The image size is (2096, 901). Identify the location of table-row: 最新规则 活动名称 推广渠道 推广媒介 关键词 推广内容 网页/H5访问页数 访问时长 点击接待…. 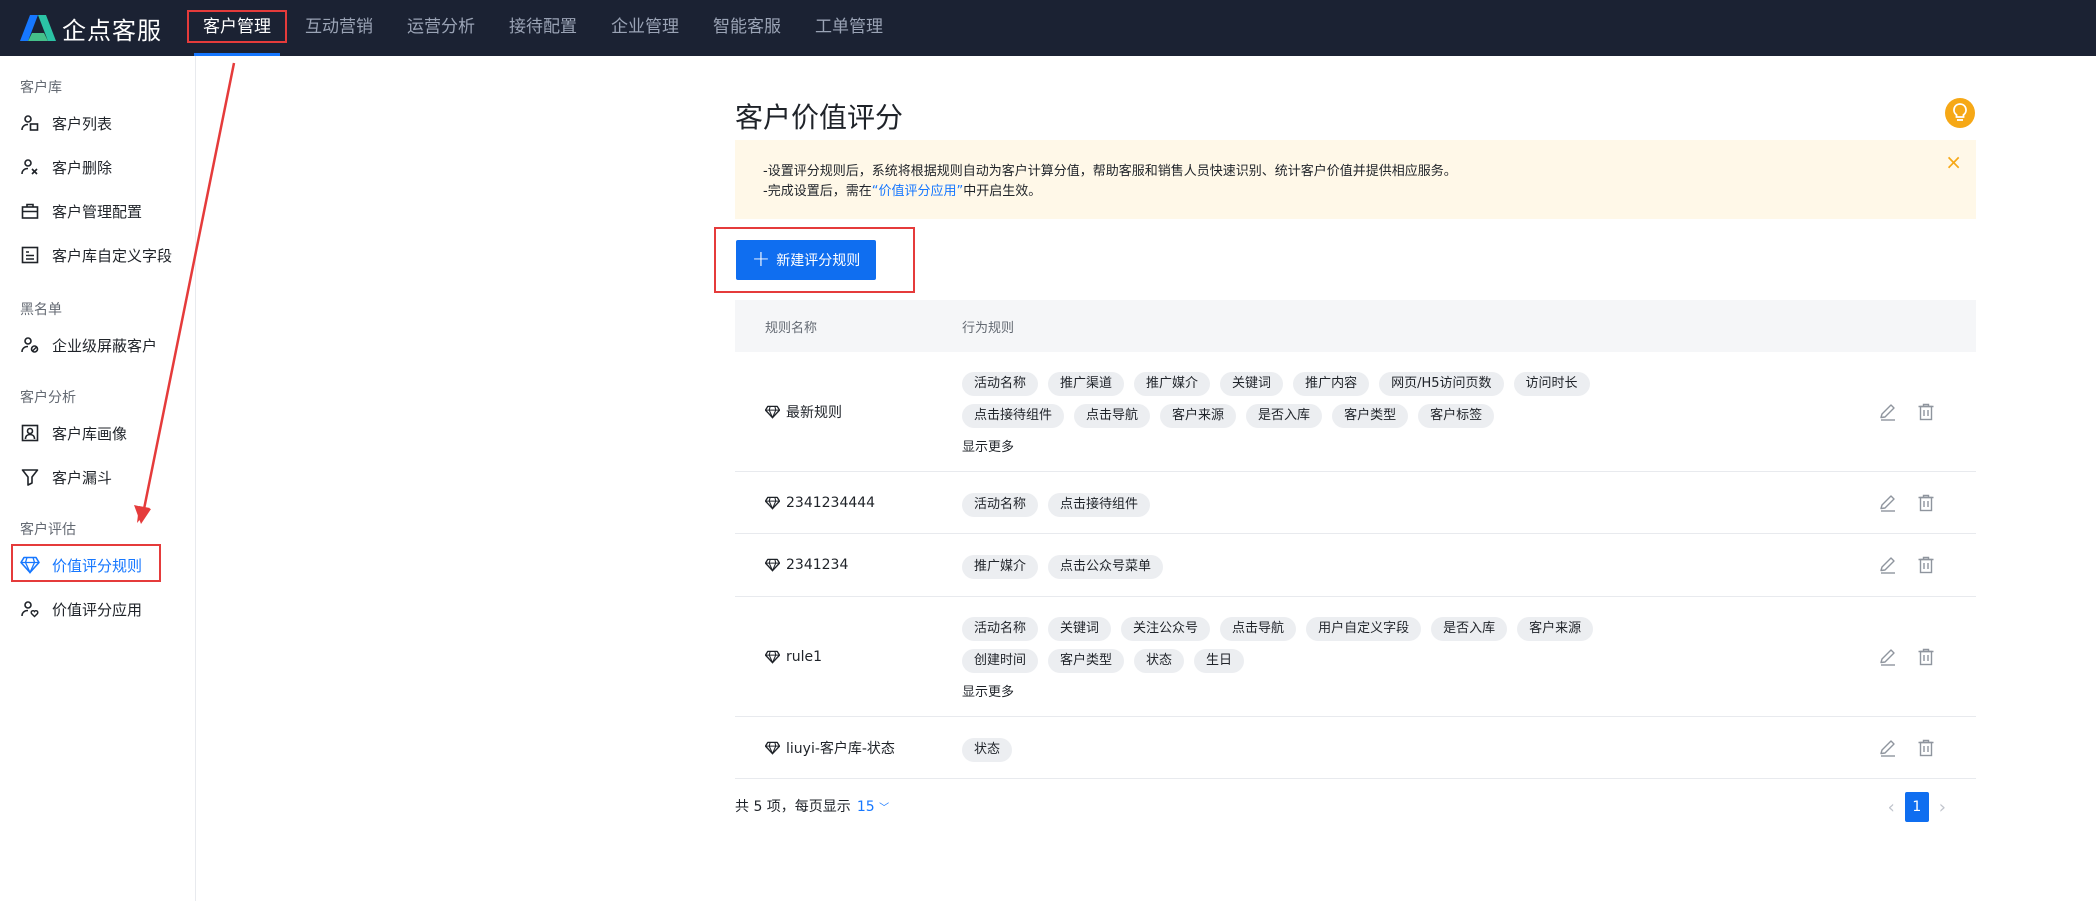
(1355, 412).